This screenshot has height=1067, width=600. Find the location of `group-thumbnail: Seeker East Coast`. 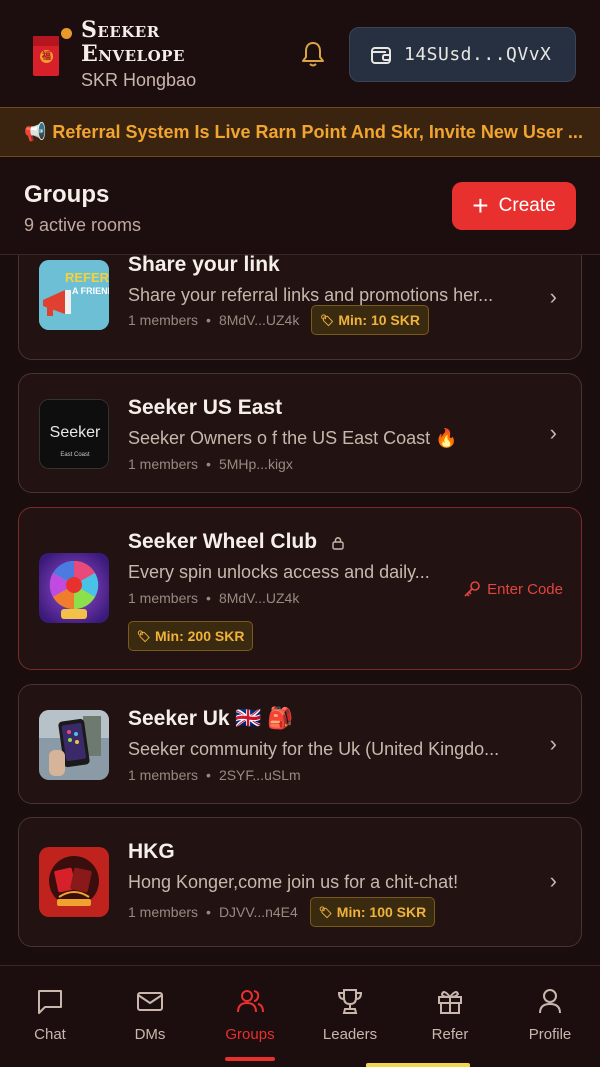

group-thumbnail: Seeker East Coast is located at coordinates (74, 434).